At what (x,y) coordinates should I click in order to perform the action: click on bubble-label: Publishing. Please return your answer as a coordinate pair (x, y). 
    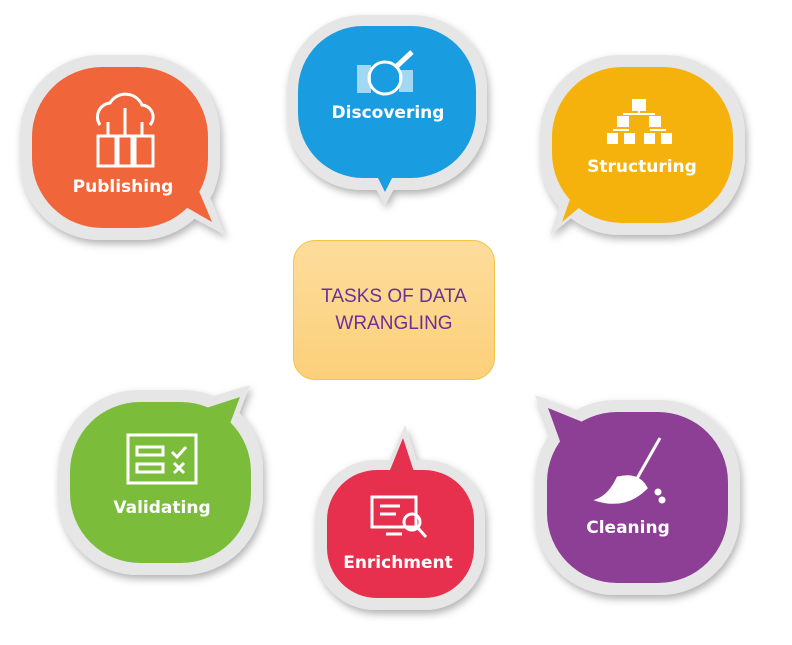
    Looking at the image, I should click on (123, 187).